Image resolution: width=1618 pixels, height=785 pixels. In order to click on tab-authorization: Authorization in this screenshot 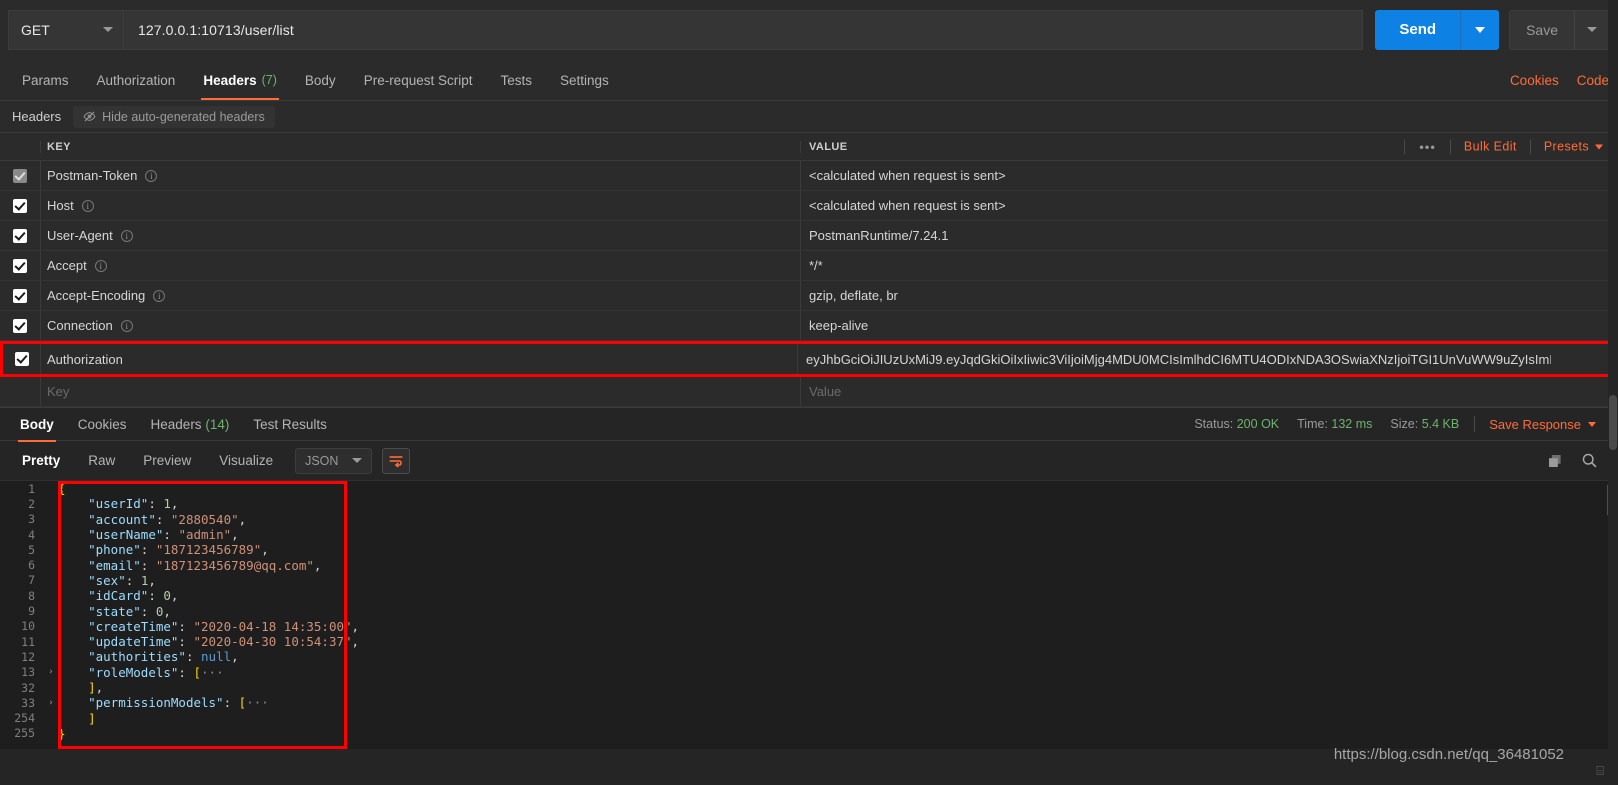, I will do `click(136, 80)`.